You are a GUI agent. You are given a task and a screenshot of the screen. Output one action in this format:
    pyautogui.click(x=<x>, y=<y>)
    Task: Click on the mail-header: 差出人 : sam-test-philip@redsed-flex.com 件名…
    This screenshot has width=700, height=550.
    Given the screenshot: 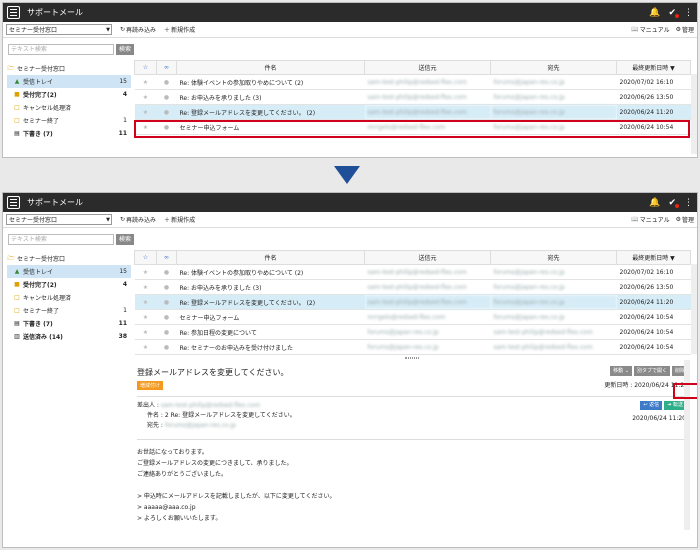 What is the action you would take?
    pyautogui.click(x=412, y=413)
    